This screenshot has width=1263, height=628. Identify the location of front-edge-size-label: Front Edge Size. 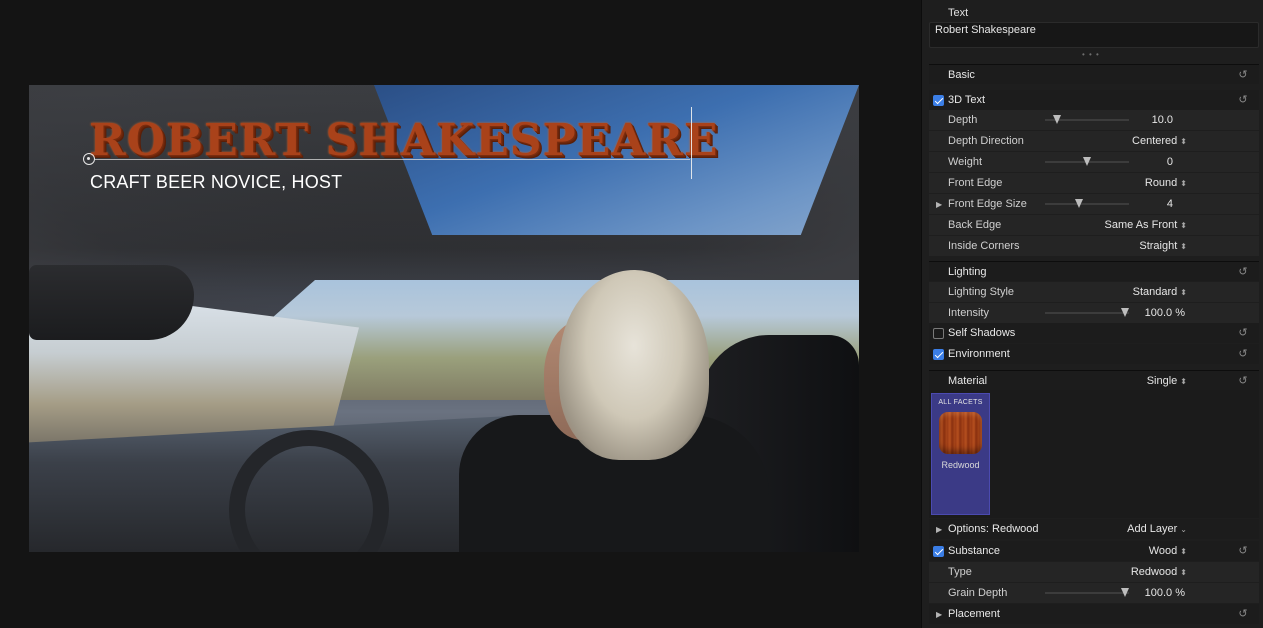
(987, 204).